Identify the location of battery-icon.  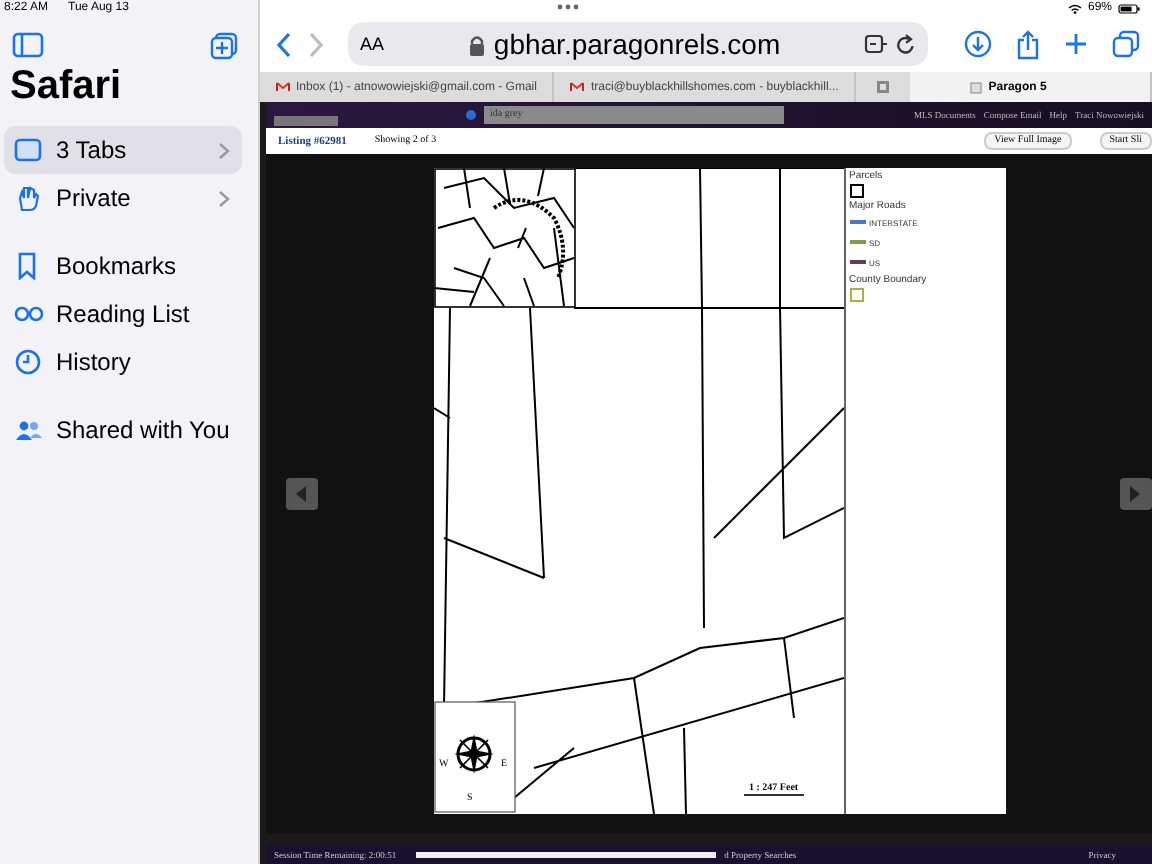
(1129, 8).